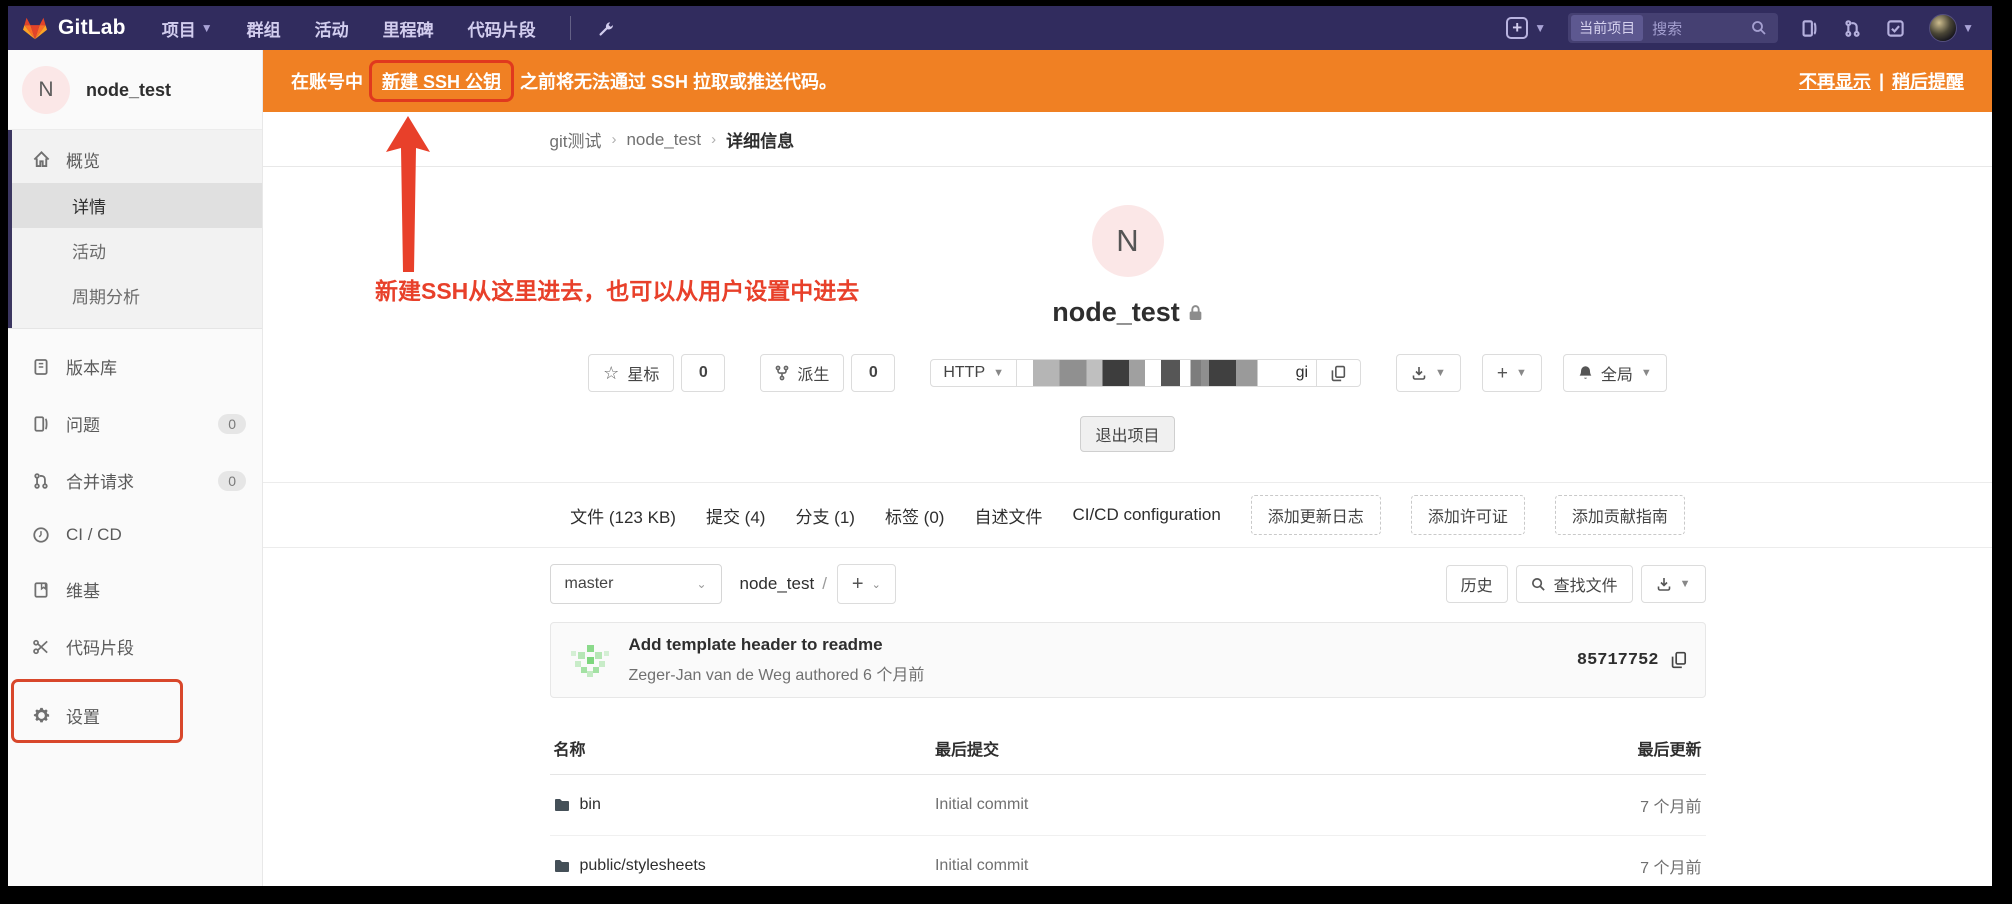  Describe the element at coordinates (41, 590) in the screenshot. I see `wiki-book-icon` at that location.